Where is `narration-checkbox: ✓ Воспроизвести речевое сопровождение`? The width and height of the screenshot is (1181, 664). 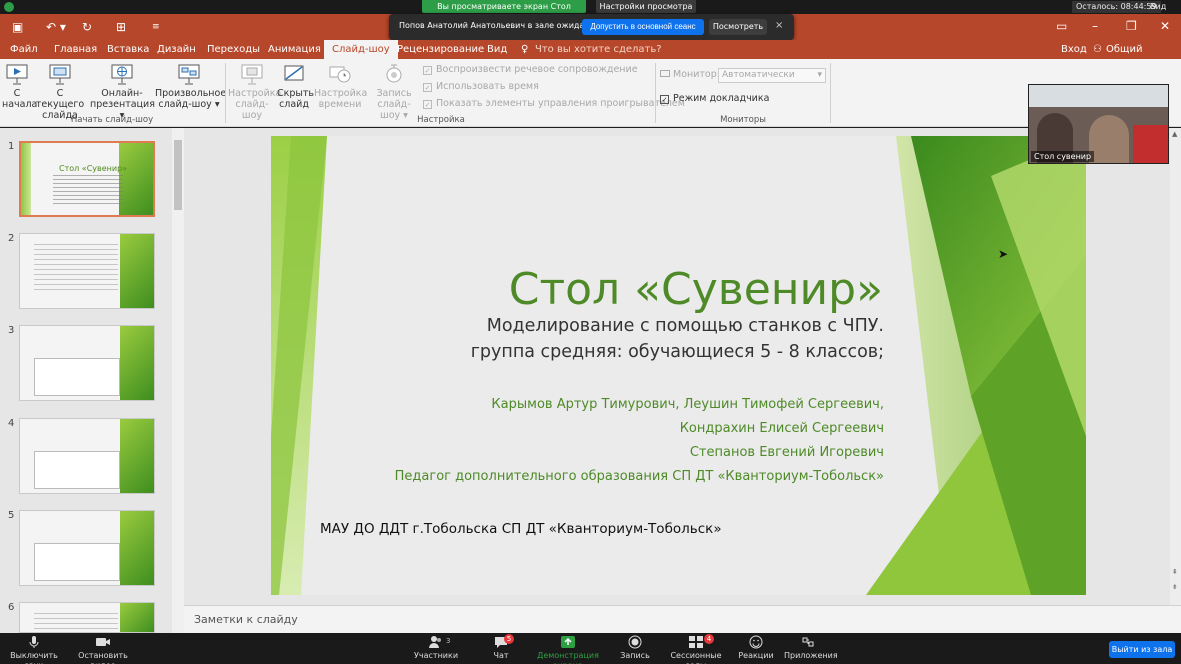
narration-checkbox: ✓ Воспроизвести речевое сопровождение is located at coordinates (530, 69).